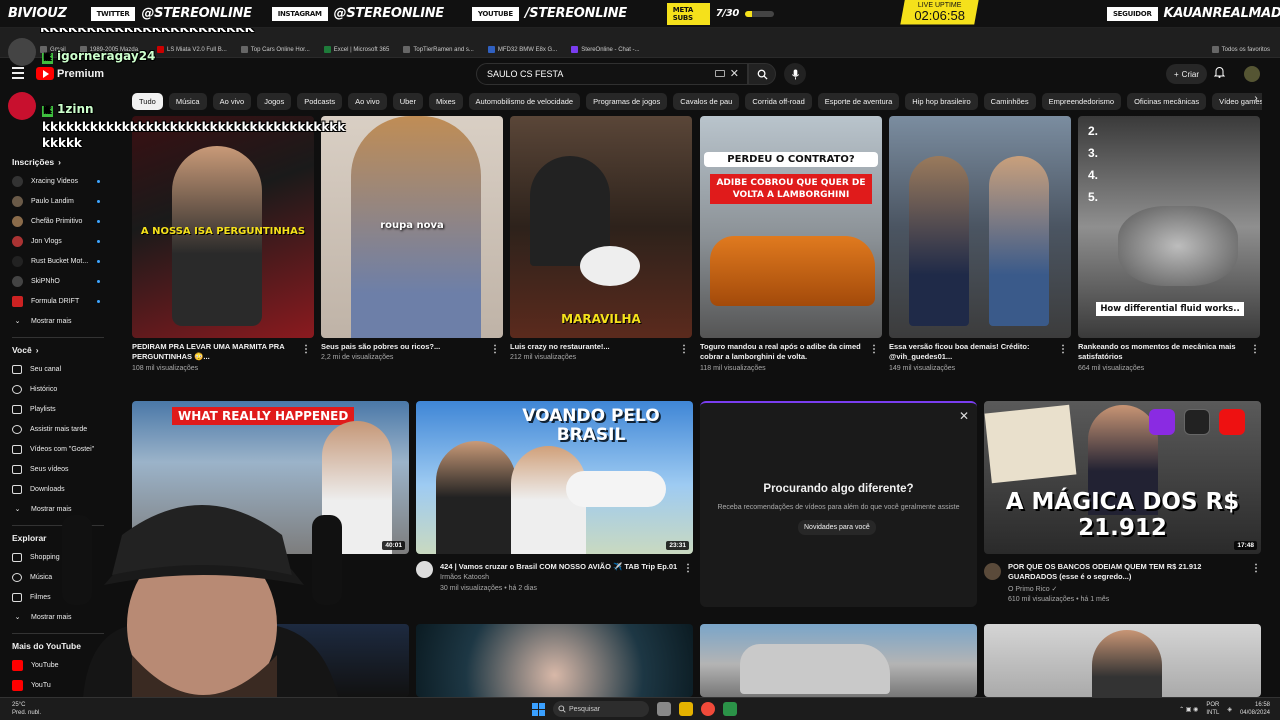  What do you see at coordinates (464, 577) in the screenshot?
I see `channel-name: Irmãos Katoosh` at bounding box center [464, 577].